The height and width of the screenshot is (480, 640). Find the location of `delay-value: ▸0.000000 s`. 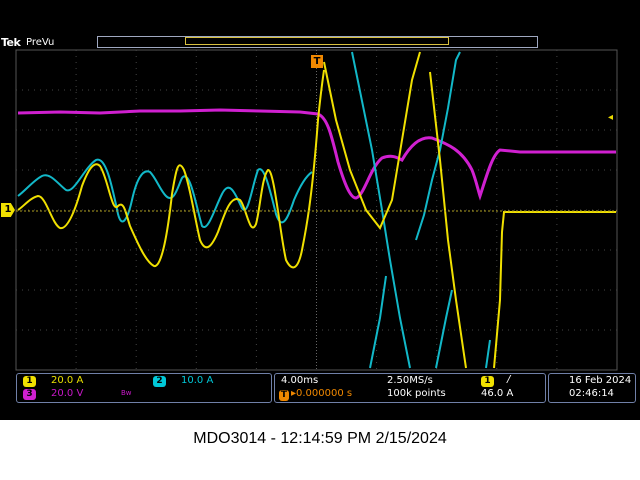

delay-value: ▸0.000000 s is located at coordinates (322, 393).